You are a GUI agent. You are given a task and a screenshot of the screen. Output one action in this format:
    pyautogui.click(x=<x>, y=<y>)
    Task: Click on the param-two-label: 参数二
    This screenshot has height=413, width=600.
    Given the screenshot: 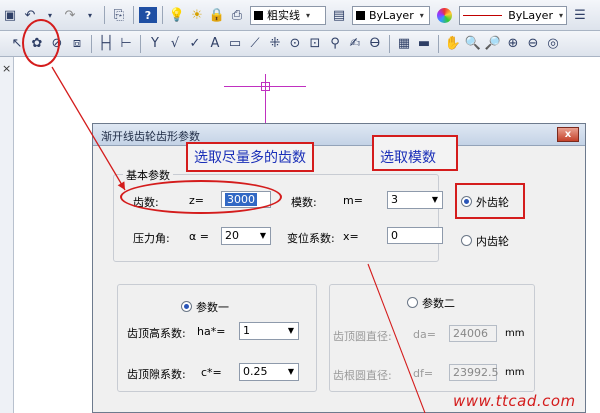 What is the action you would take?
    pyautogui.click(x=438, y=303)
    